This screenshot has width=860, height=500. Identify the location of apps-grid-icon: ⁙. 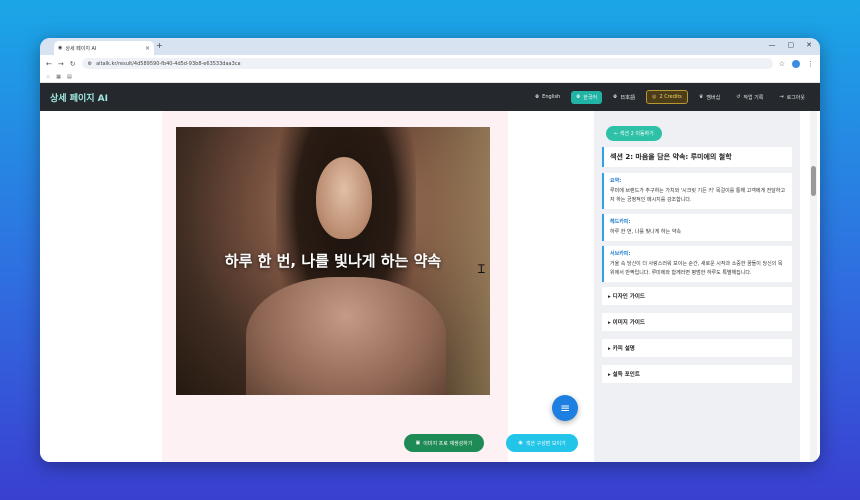
(48, 77).